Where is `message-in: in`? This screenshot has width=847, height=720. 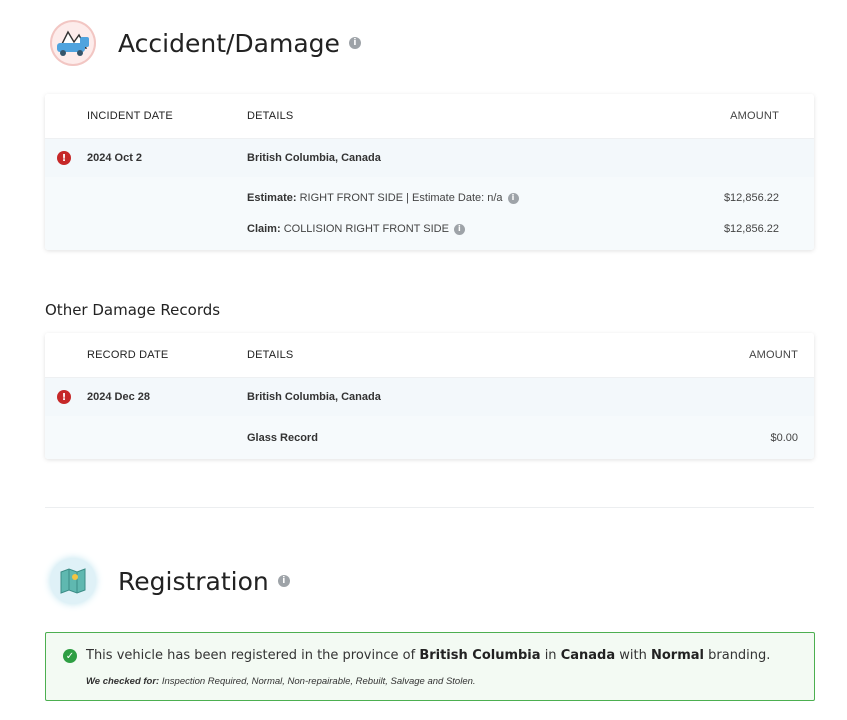
message-in: in is located at coordinates (550, 655).